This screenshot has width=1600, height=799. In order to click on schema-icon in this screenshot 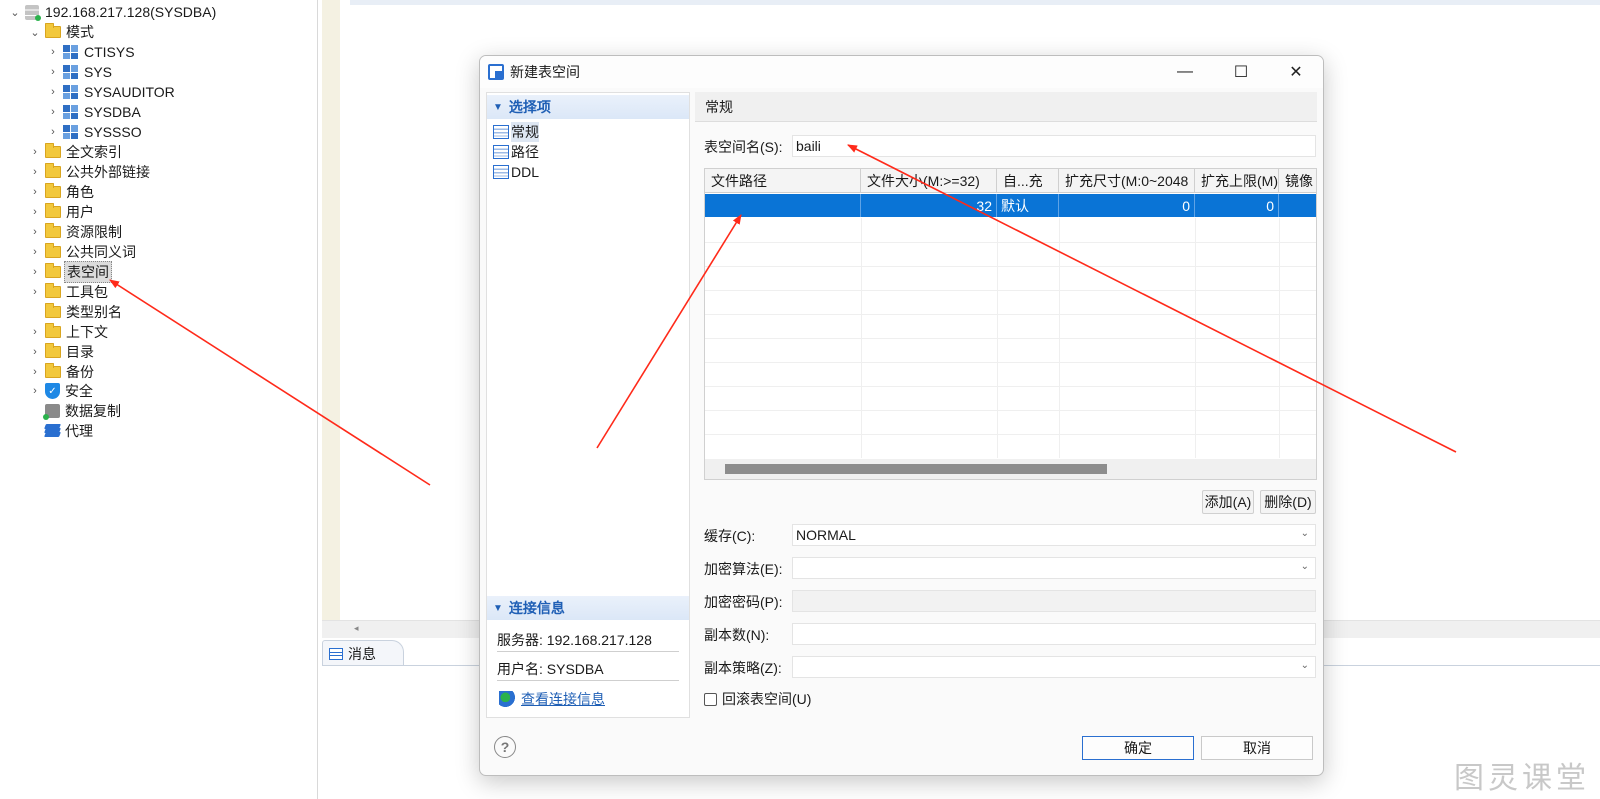, I will do `click(70, 112)`.